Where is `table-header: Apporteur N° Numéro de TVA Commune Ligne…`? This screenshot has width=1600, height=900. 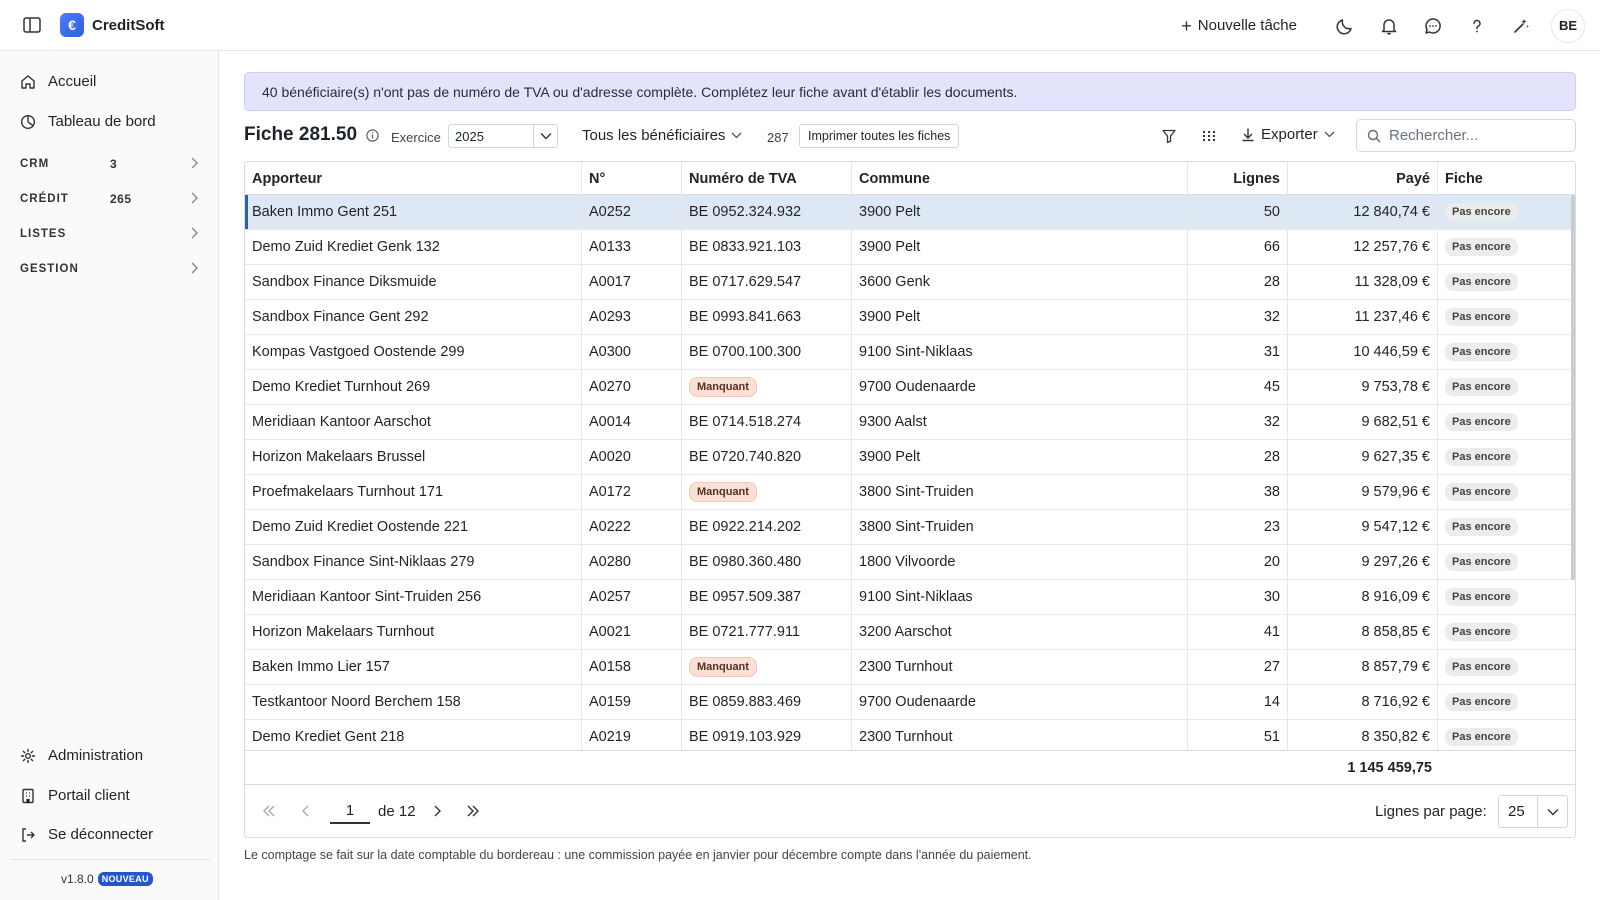
table-header: Apporteur N° Numéro de TVA Commune Ligne… is located at coordinates (910, 178).